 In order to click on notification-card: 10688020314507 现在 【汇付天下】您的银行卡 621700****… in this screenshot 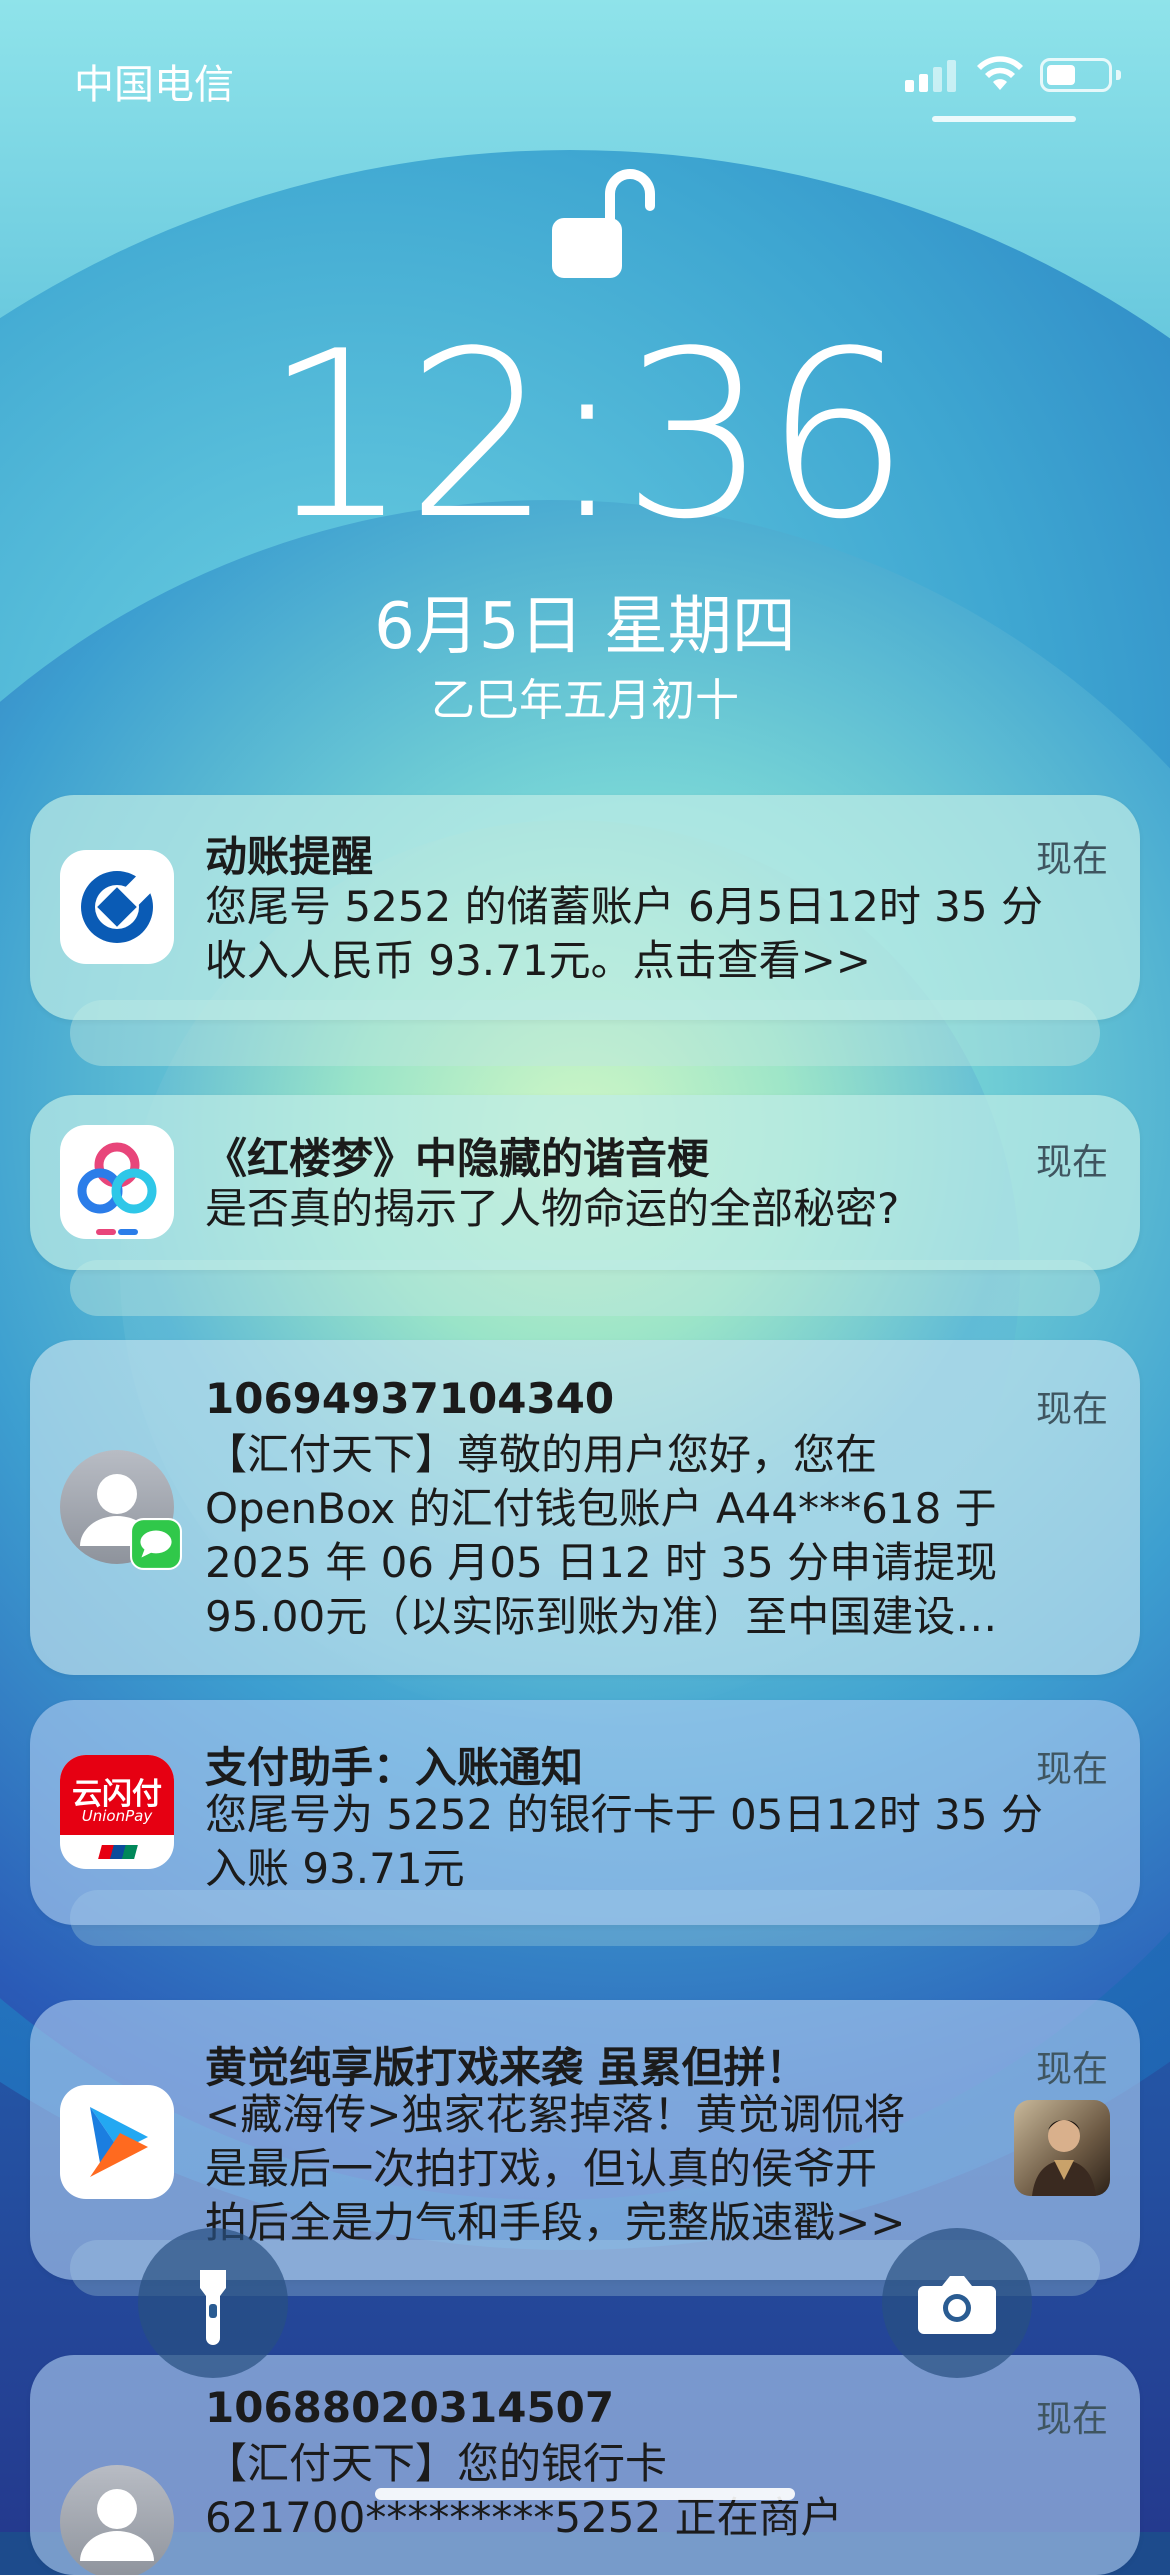, I will do `click(585, 2465)`.